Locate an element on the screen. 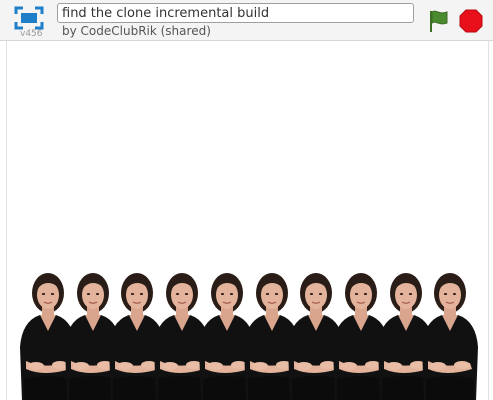 This screenshot has height=400, width=493. stop-sign-icon is located at coordinates (471, 21).